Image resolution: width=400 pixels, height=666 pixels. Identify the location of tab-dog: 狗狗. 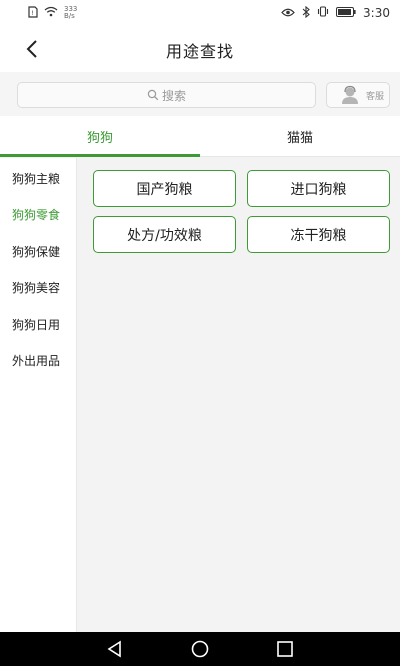
(100, 136).